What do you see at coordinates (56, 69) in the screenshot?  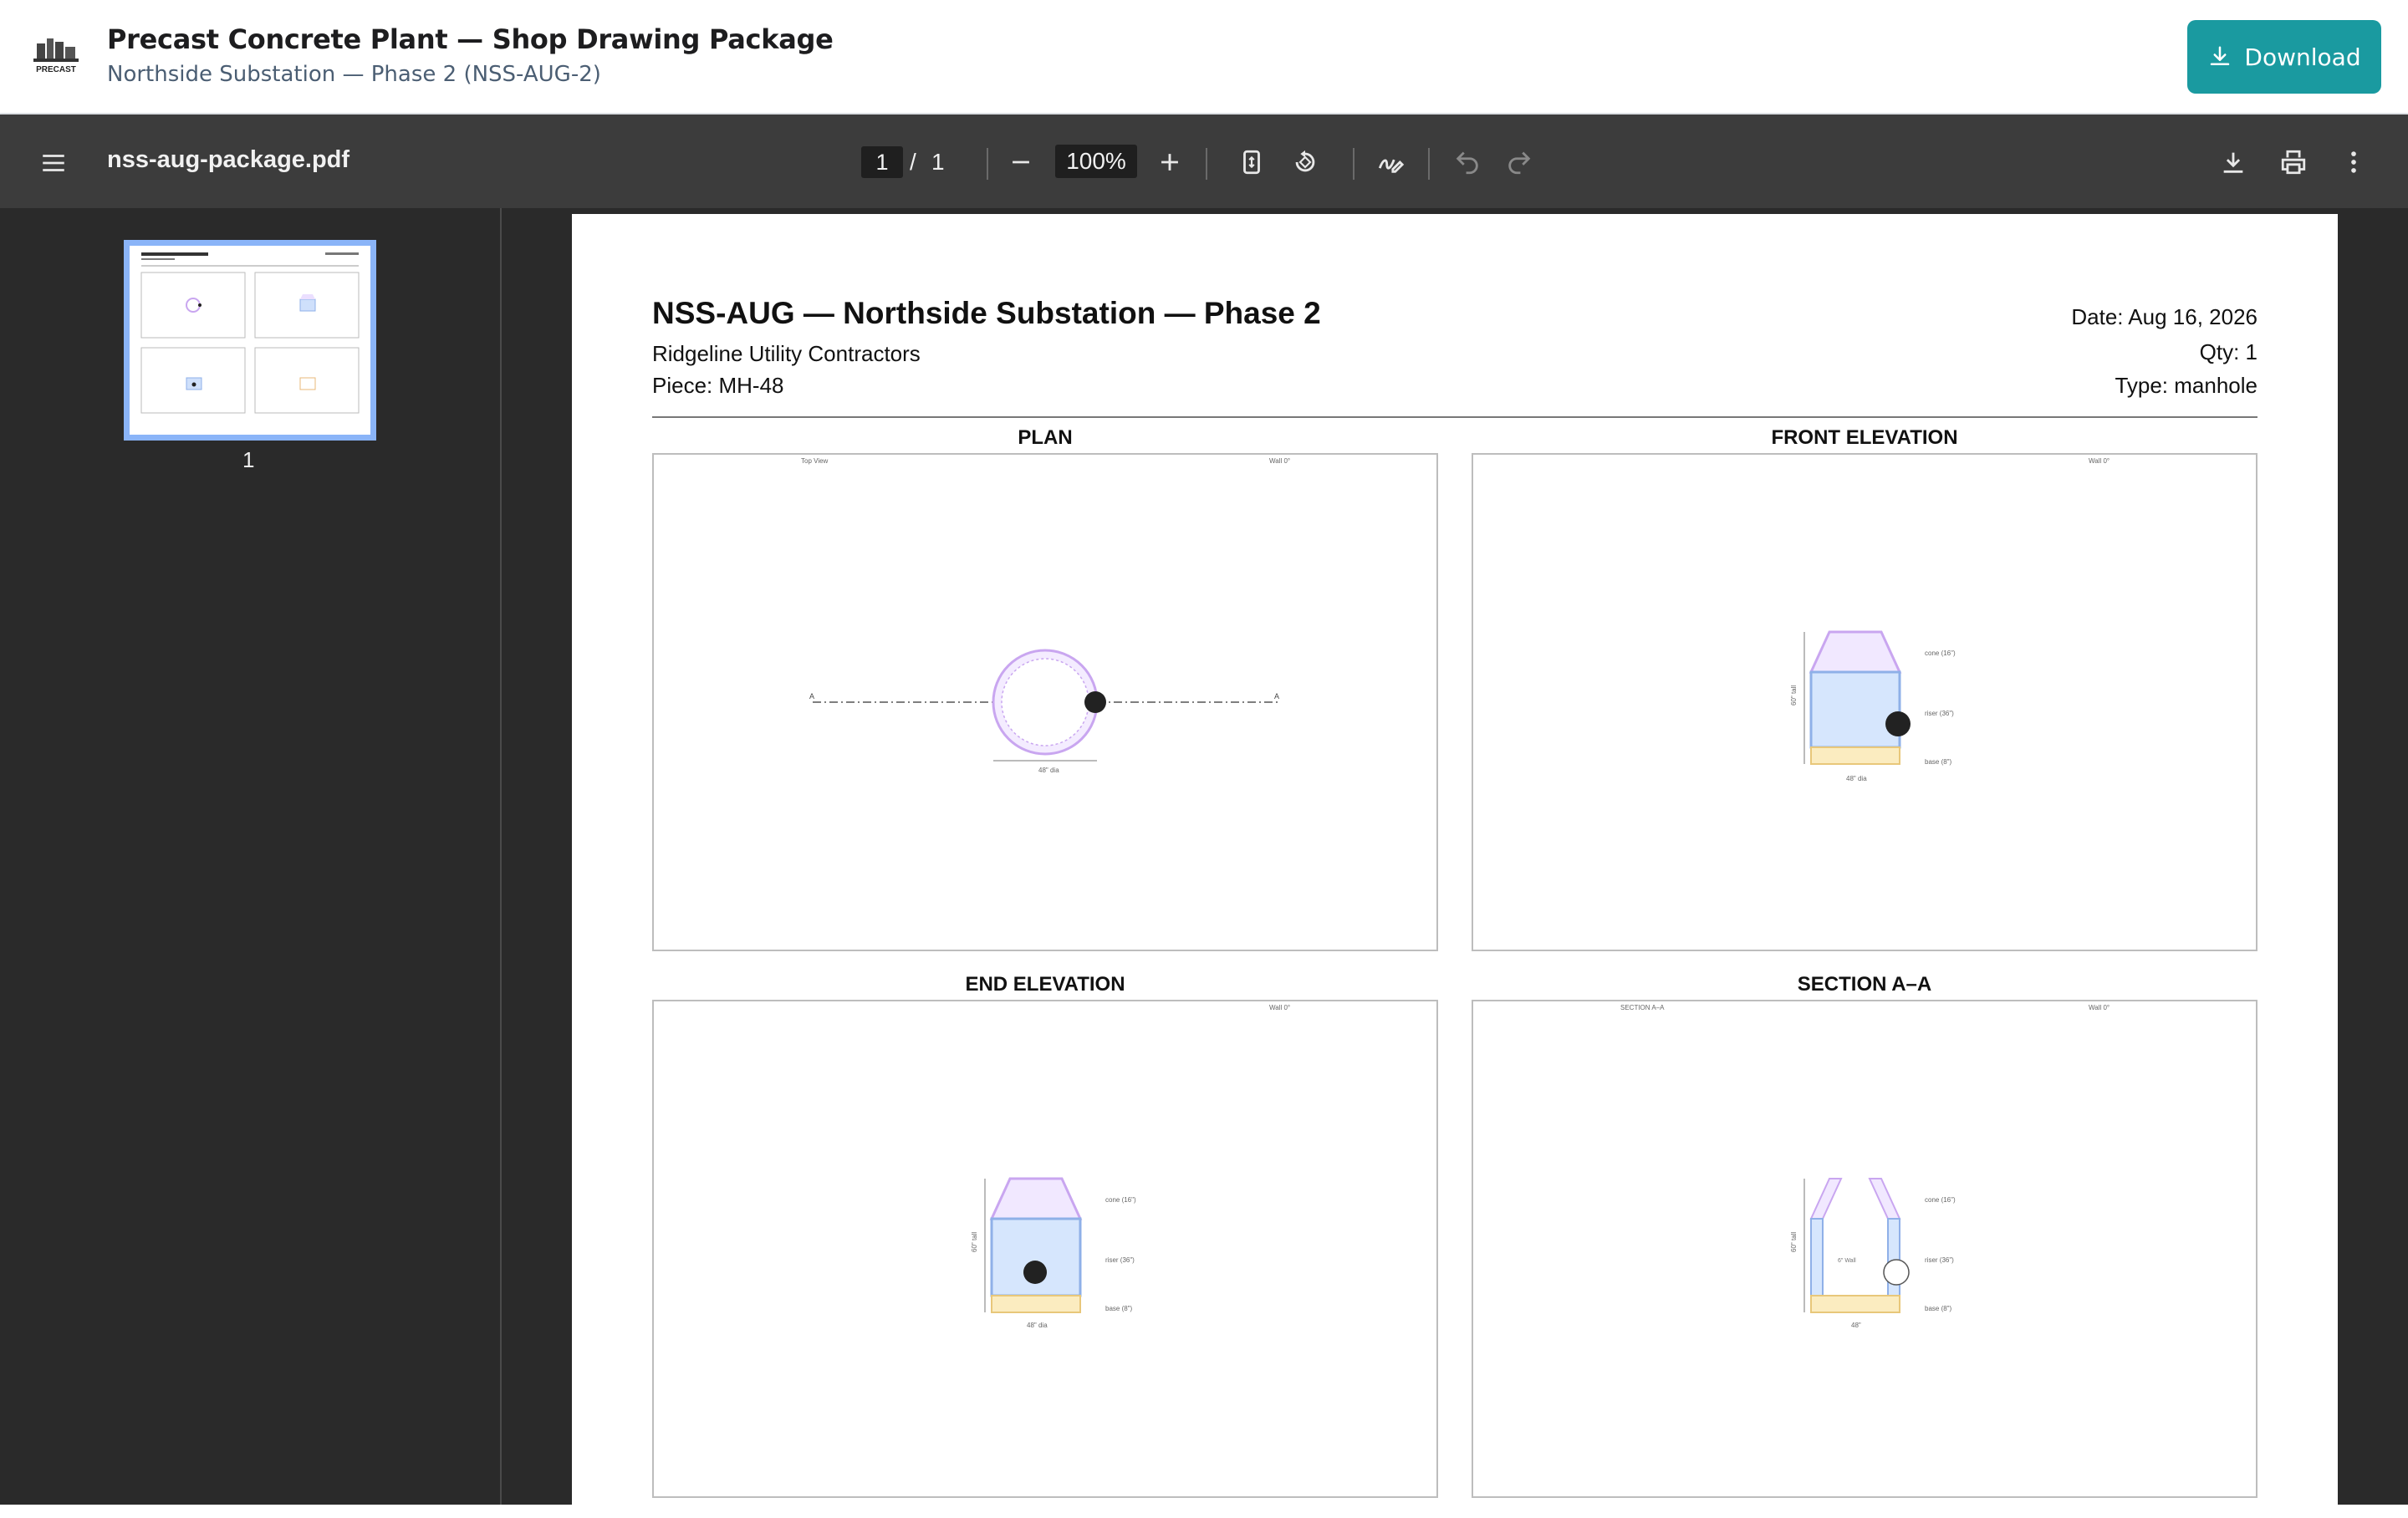 I see `logo-text: PRECAST` at bounding box center [56, 69].